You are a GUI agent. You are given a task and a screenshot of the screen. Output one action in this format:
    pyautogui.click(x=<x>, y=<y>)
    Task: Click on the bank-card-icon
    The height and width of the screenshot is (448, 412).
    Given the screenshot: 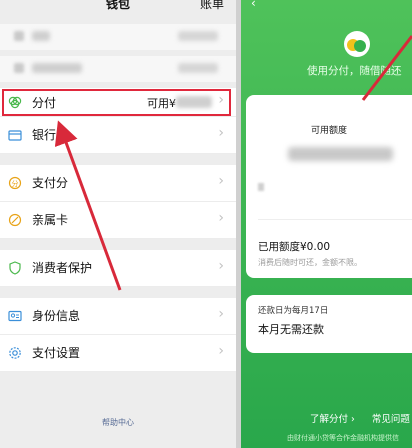 What is the action you would take?
    pyautogui.click(x=15, y=135)
    